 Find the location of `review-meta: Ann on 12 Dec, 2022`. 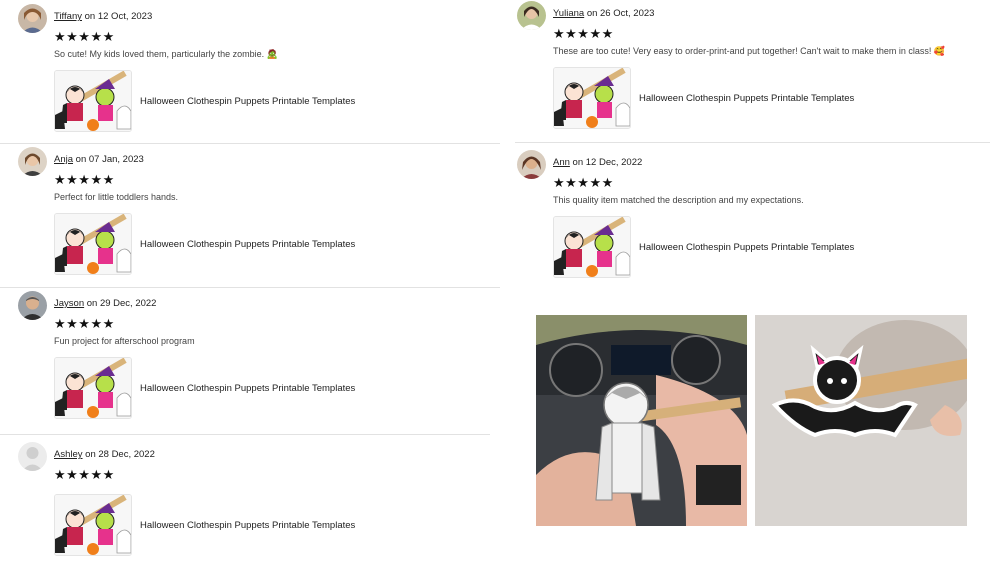

review-meta: Ann on 12 Dec, 2022 is located at coordinates (597, 162).